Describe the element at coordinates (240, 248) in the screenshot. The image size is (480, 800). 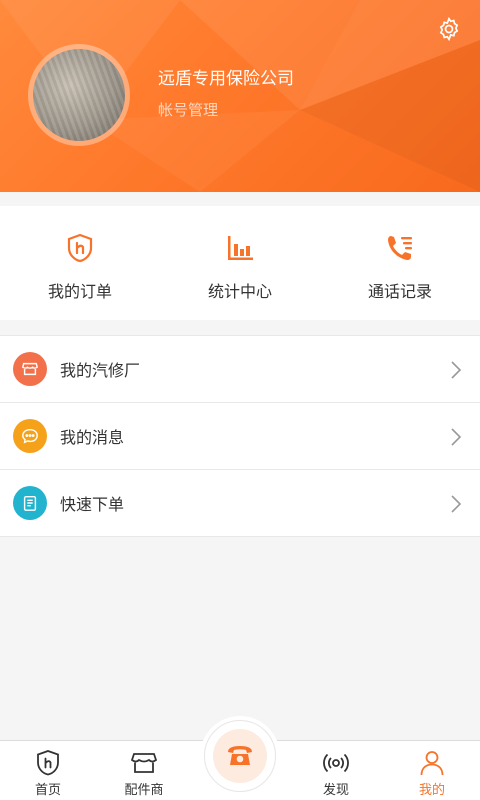
I see `bar-chart-icon` at that location.